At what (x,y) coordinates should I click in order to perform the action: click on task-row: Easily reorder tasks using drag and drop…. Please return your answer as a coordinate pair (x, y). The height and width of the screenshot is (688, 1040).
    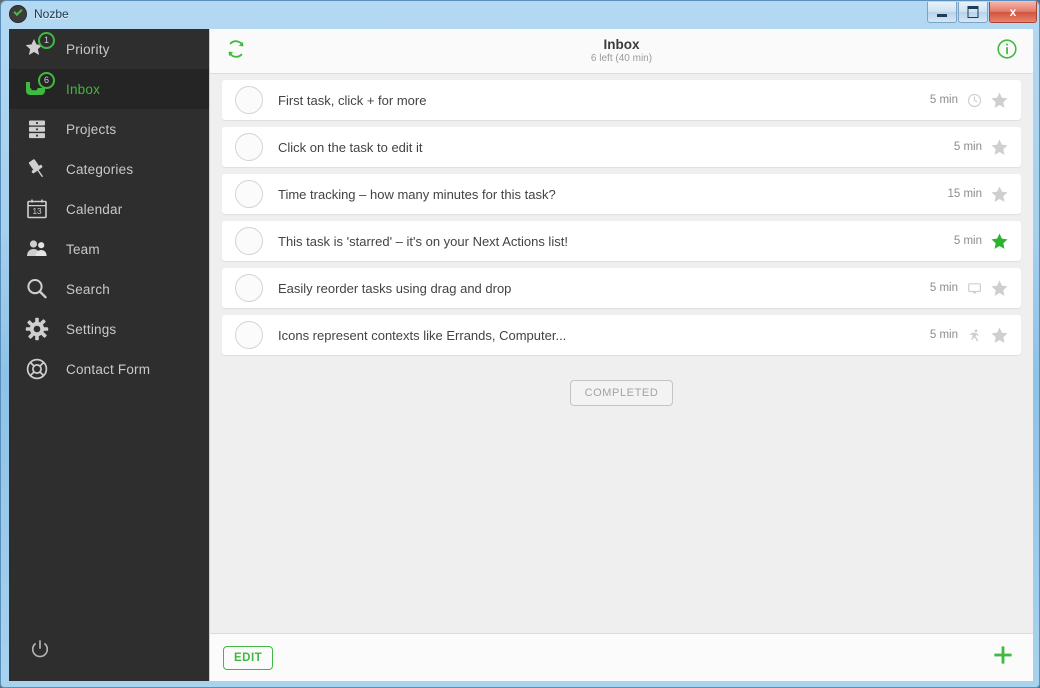
    Looking at the image, I should click on (621, 288).